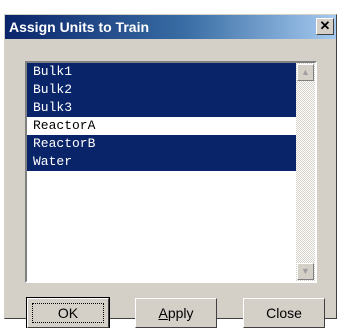  I want to click on list-item: Bulk2, so click(161, 90).